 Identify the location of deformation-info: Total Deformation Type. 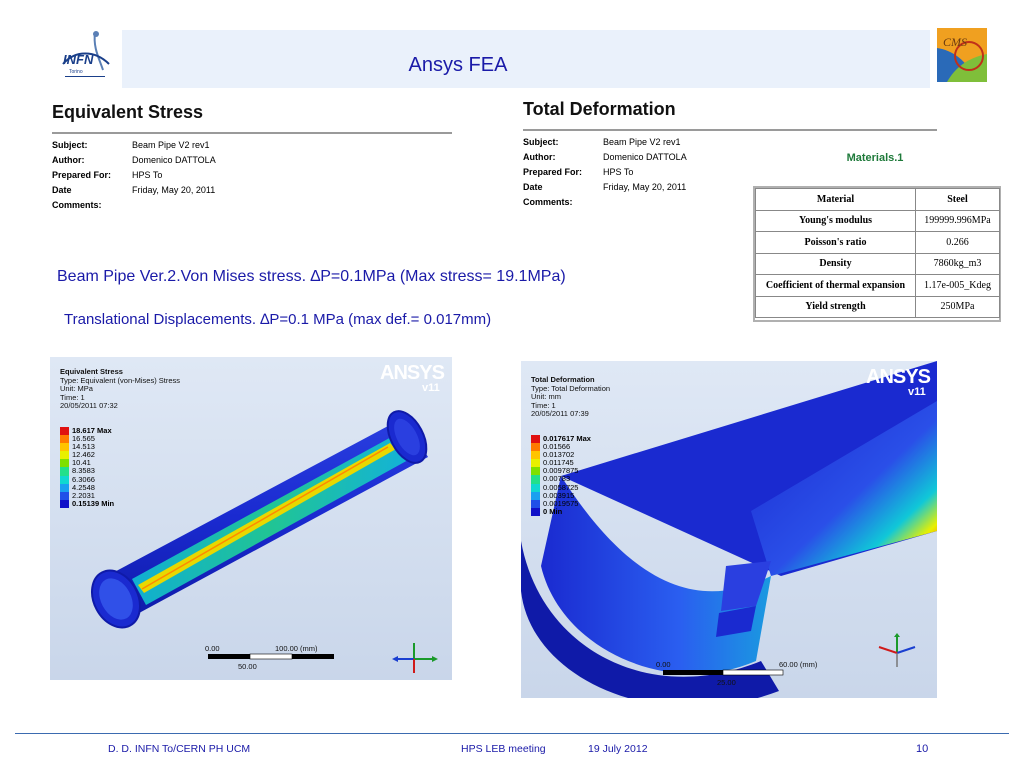
(571, 396).